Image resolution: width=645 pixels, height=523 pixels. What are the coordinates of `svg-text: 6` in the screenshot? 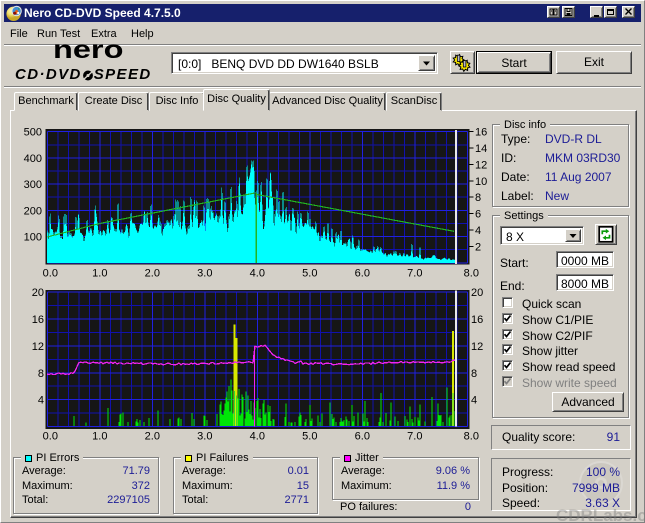 It's located at (478, 215).